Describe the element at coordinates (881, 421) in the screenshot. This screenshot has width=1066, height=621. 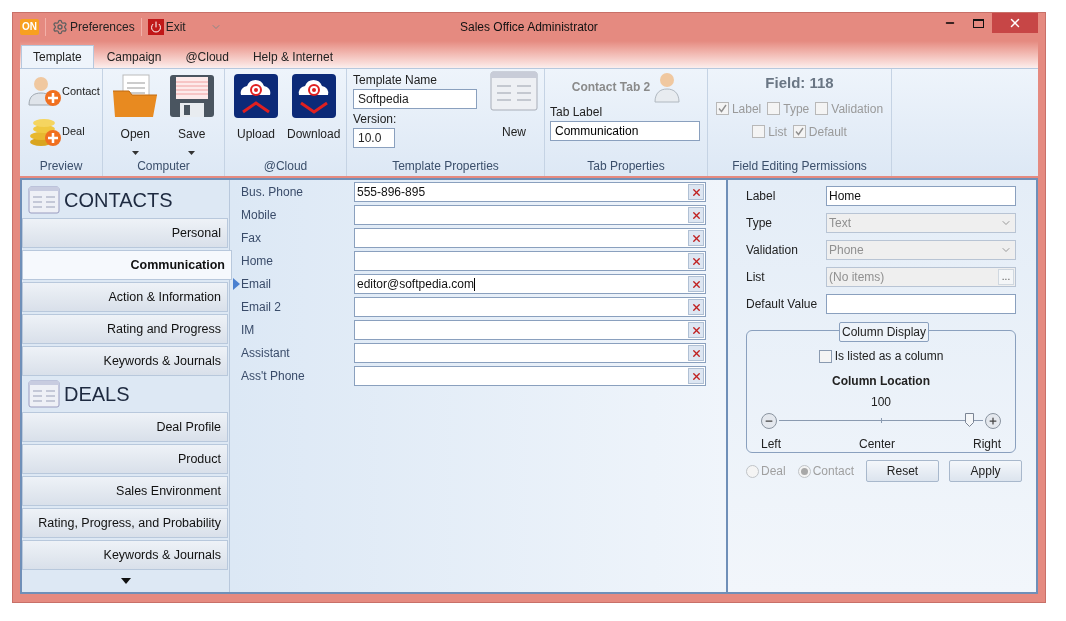
I see `slider-track` at that location.